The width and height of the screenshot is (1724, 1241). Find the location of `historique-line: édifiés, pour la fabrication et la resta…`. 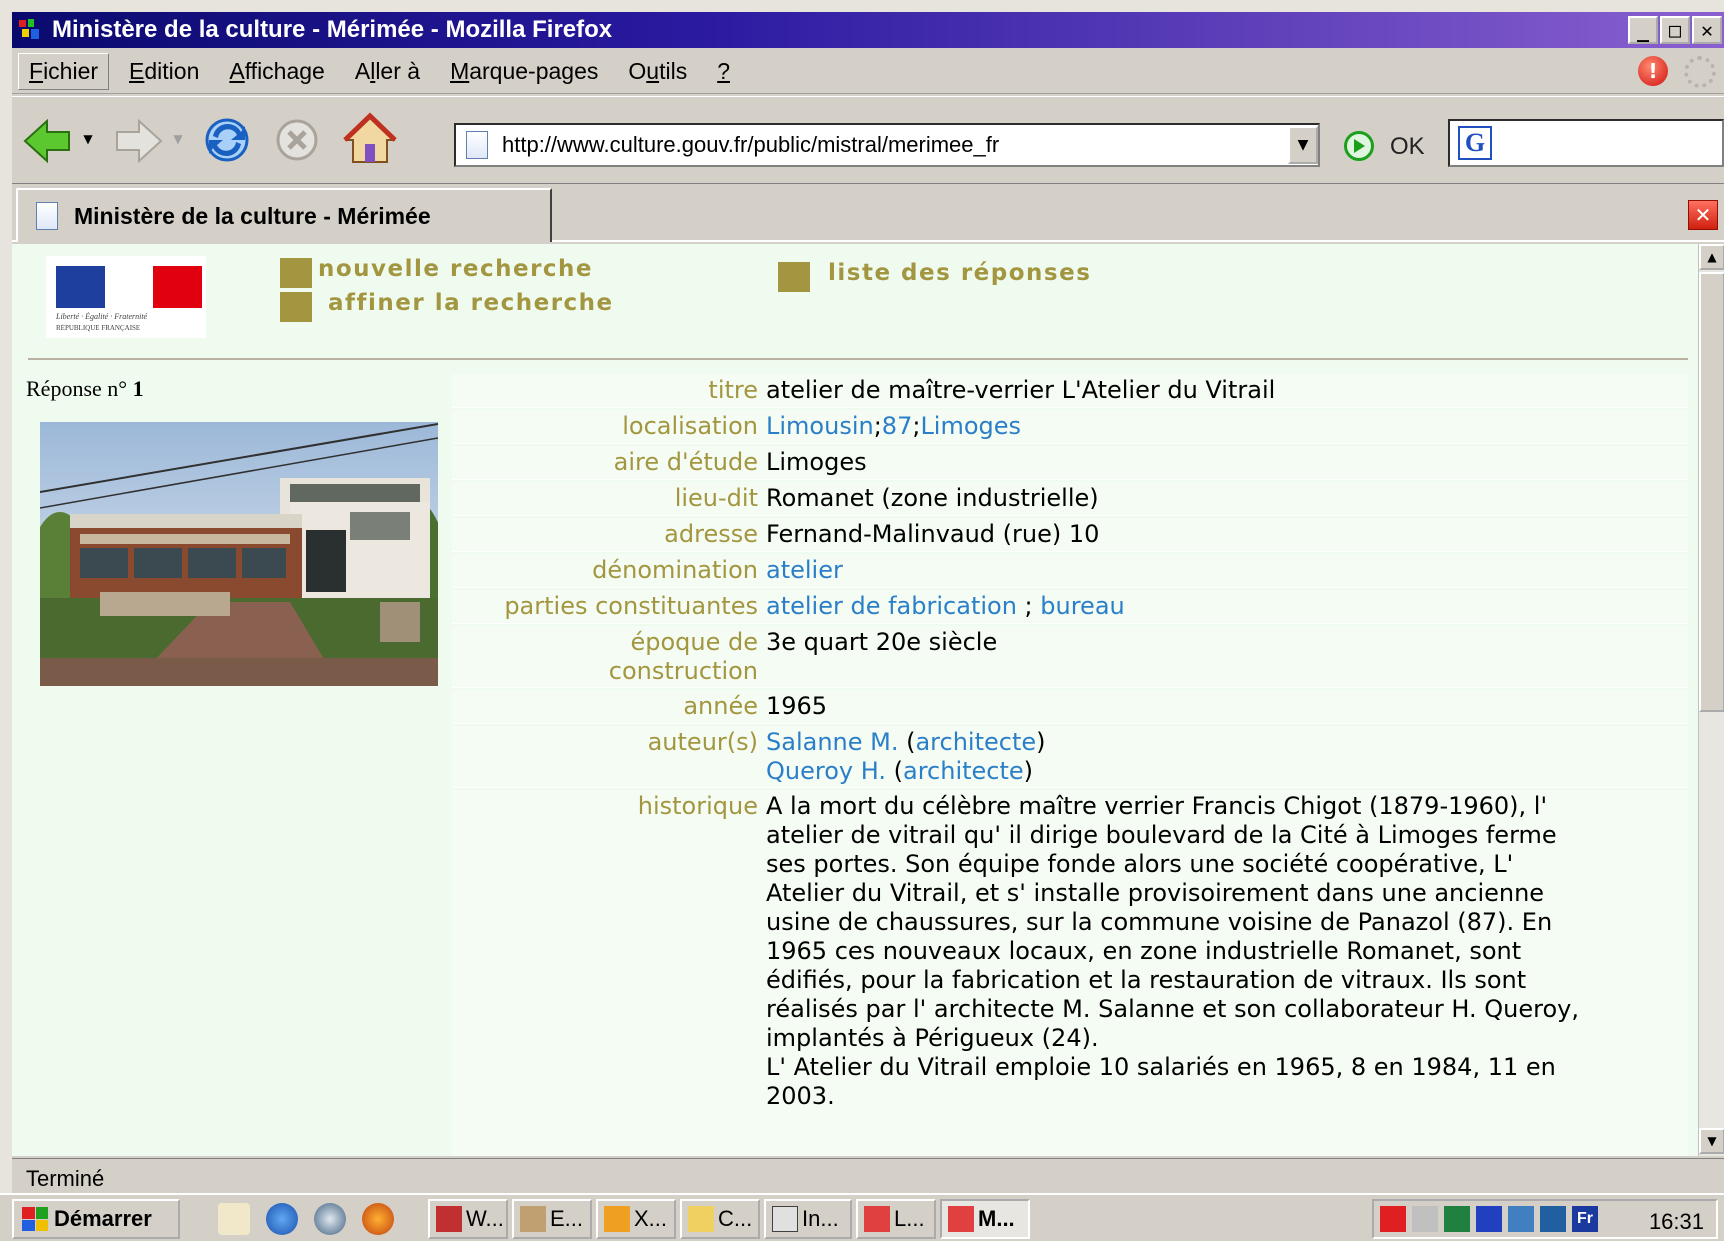

historique-line: édifiés, pour la fabrication et la resta… is located at coordinates (1146, 980).